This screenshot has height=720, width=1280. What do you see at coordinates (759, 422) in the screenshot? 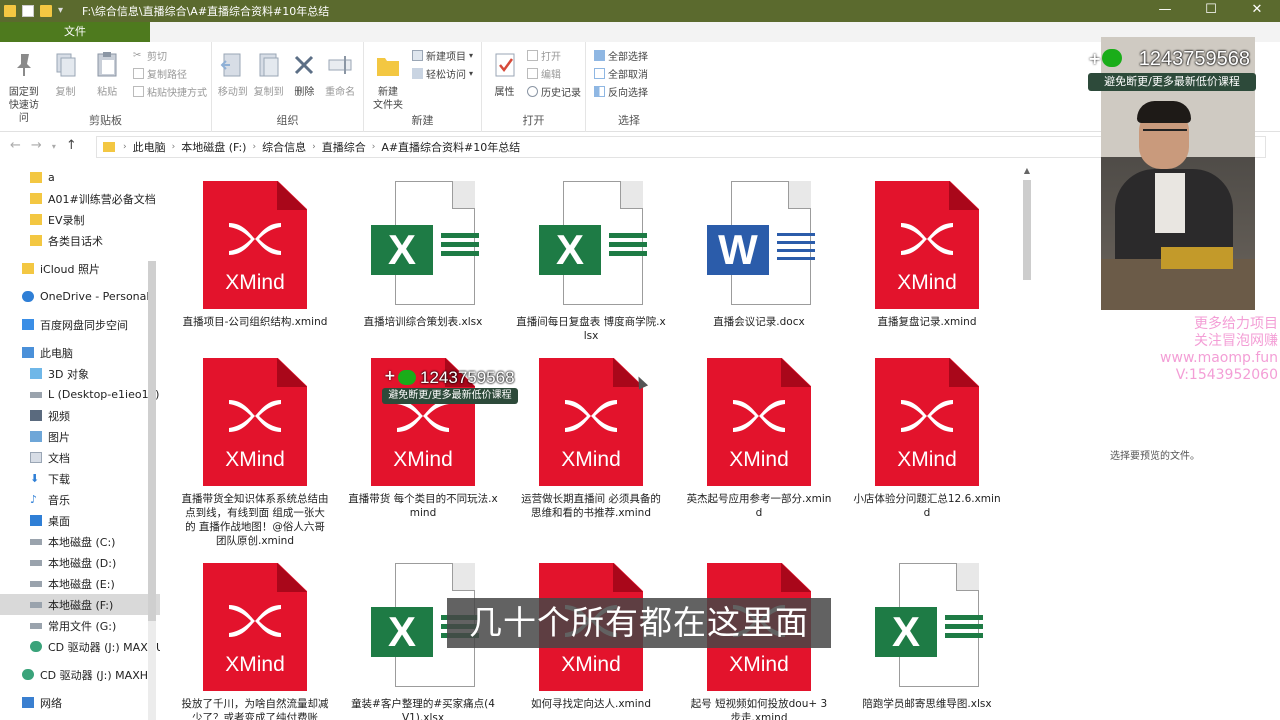
I see `xmind-file-icon: XMind` at bounding box center [759, 422].